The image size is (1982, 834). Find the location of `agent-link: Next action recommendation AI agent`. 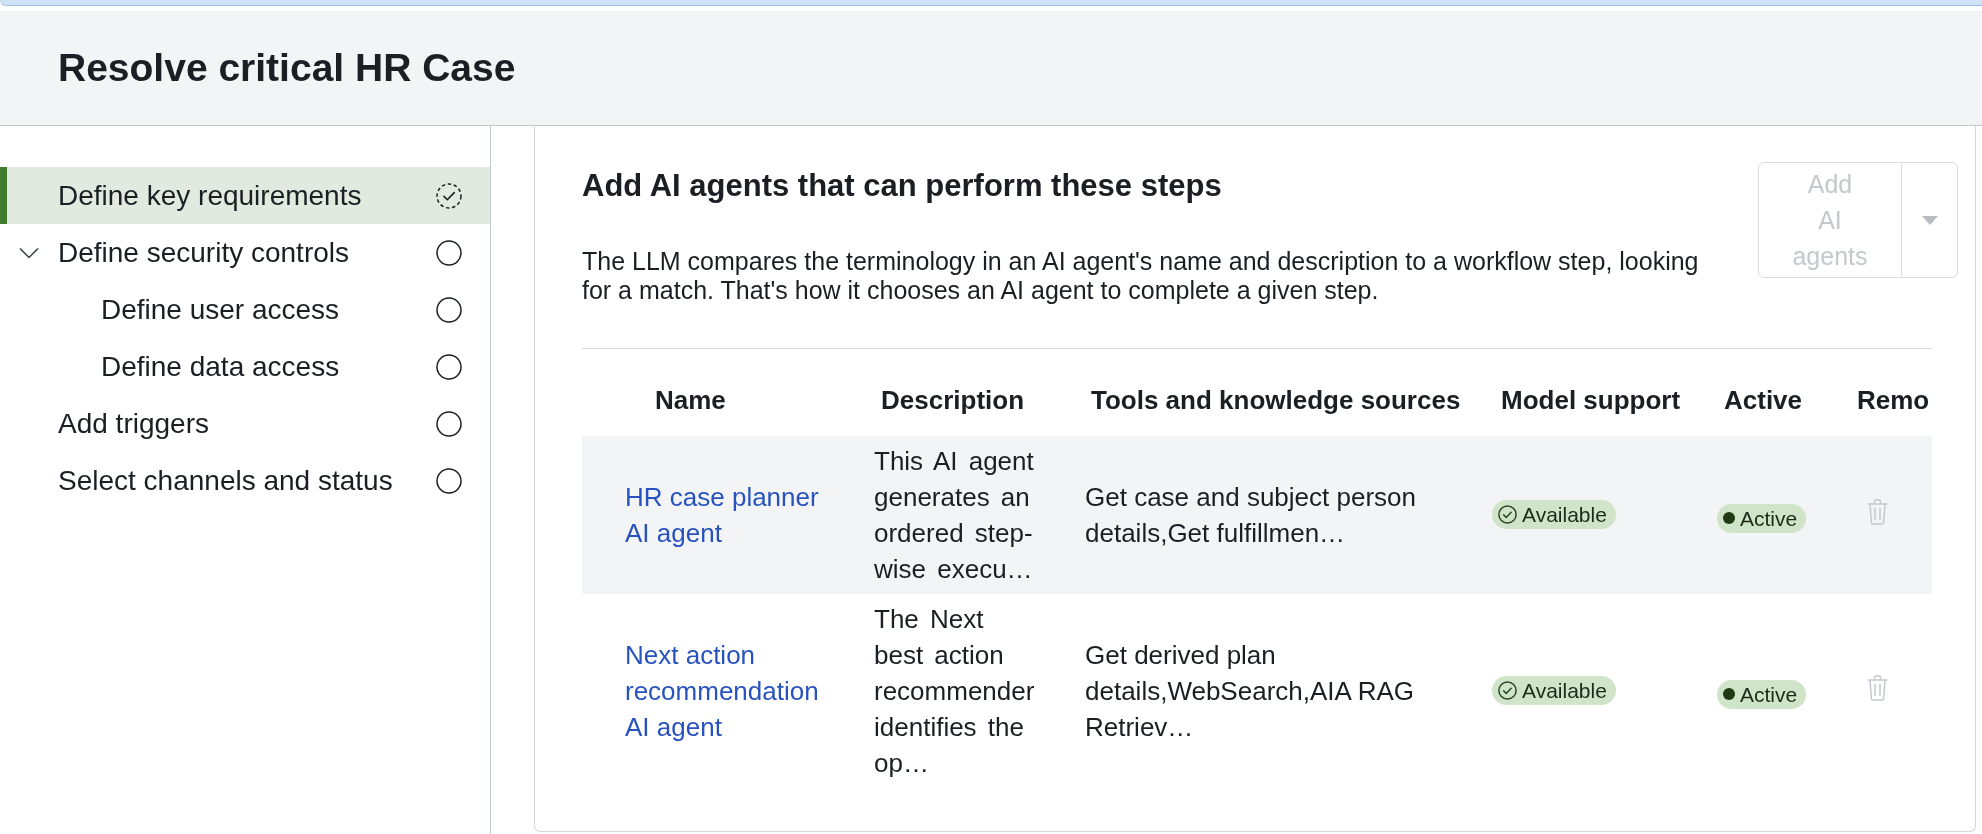

agent-link: Next action recommendation AI agent is located at coordinates (732, 691).